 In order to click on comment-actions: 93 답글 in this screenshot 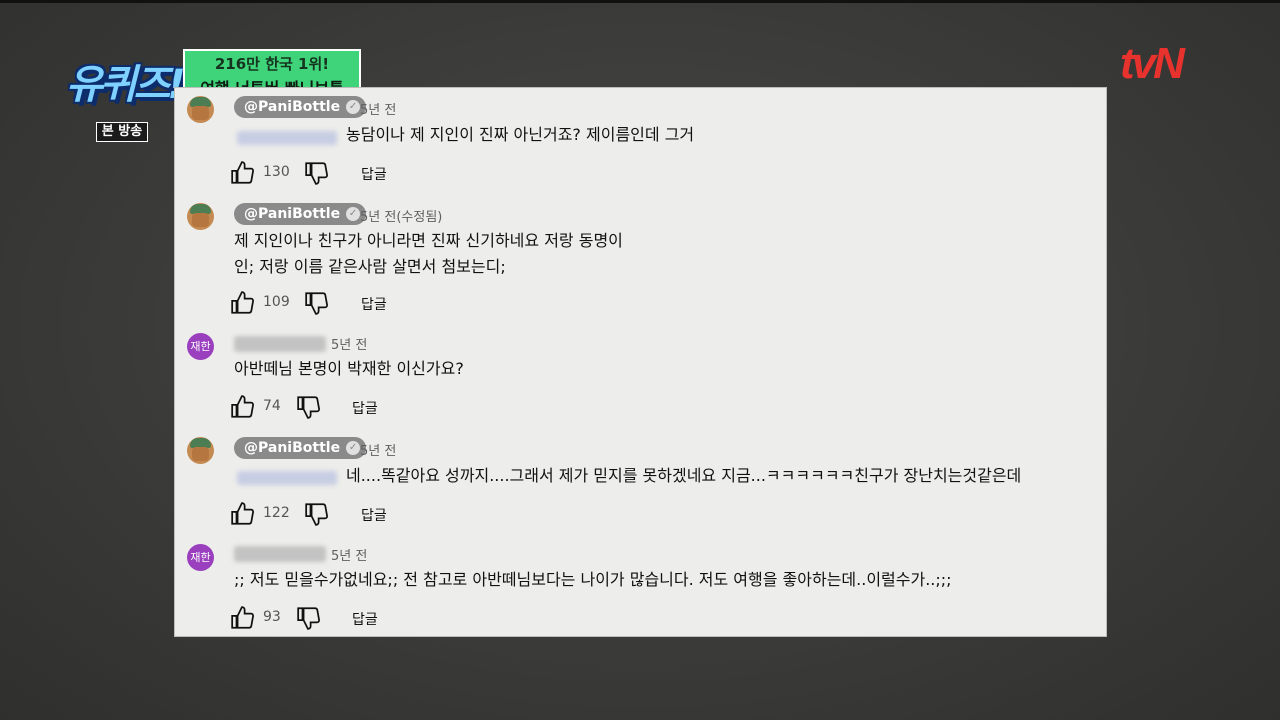, I will do `click(380, 618)`.